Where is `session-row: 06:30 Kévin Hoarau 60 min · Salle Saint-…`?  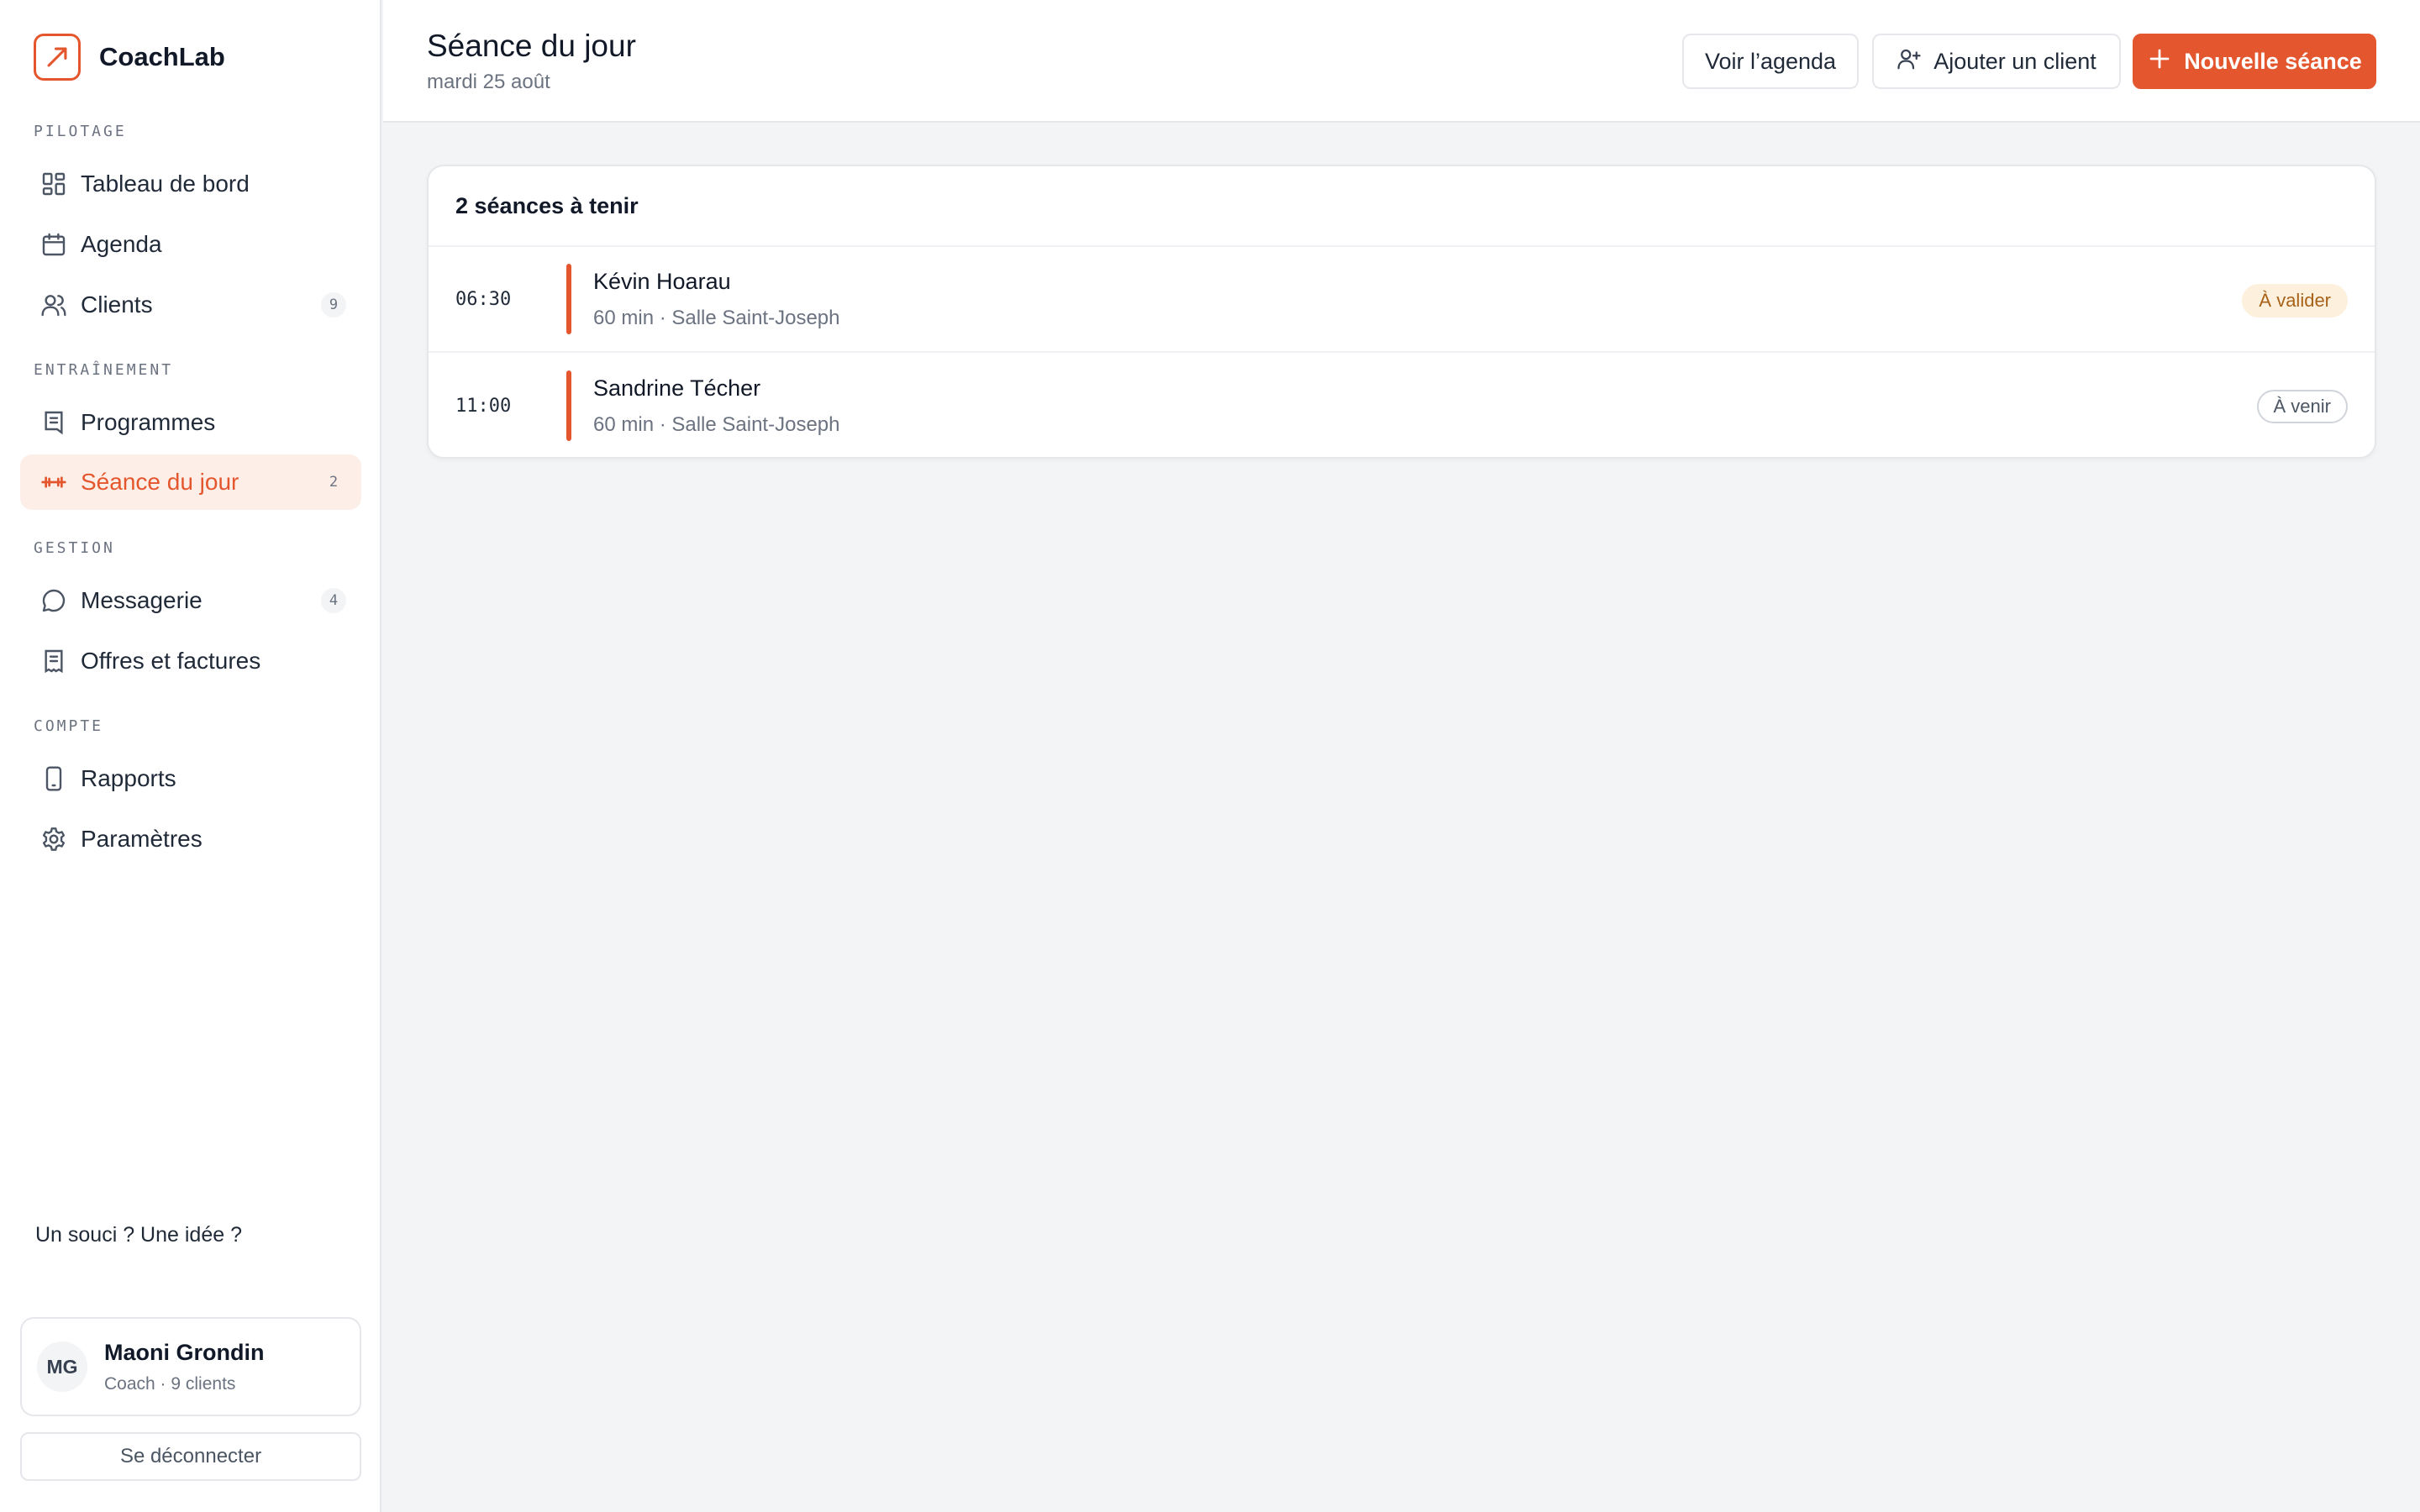
session-row: 06:30 Kévin Hoarau 60 min · Salle Saint-… is located at coordinates (1402, 300).